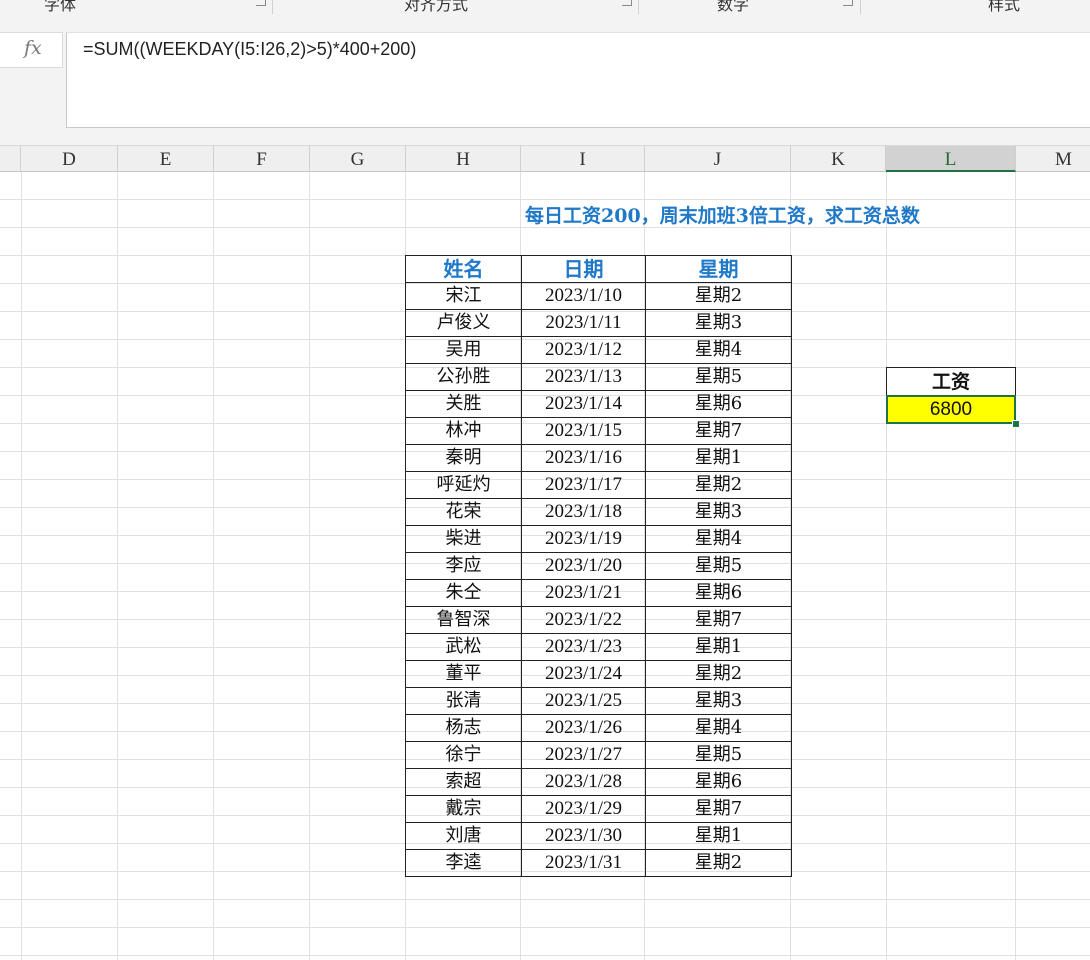 The height and width of the screenshot is (960, 1090). Describe the element at coordinates (69, 159) in the screenshot. I see `column-header-d: D` at that location.